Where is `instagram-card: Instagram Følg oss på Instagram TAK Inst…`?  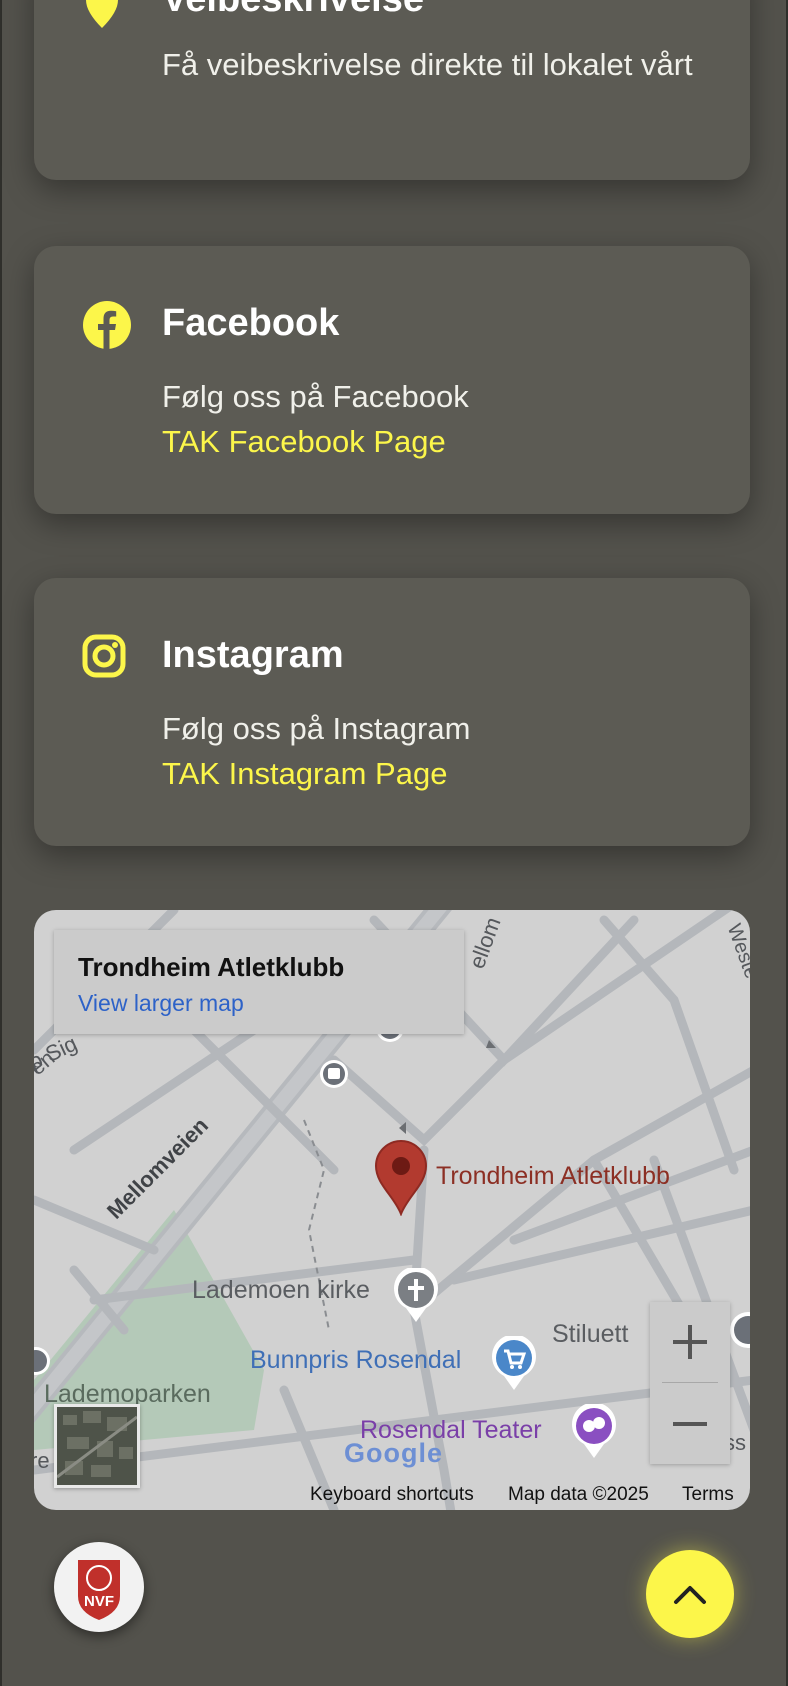
instagram-card: Instagram Følg oss på Instagram TAK Inst… is located at coordinates (392, 712).